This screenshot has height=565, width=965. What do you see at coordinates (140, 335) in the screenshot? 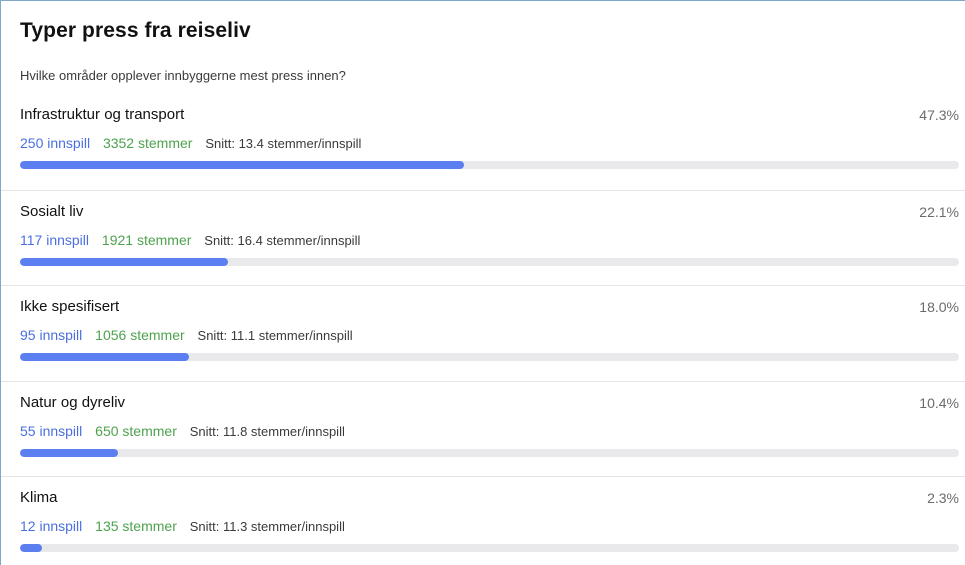
I see `stemmer-count: 1056 stemmer` at bounding box center [140, 335].